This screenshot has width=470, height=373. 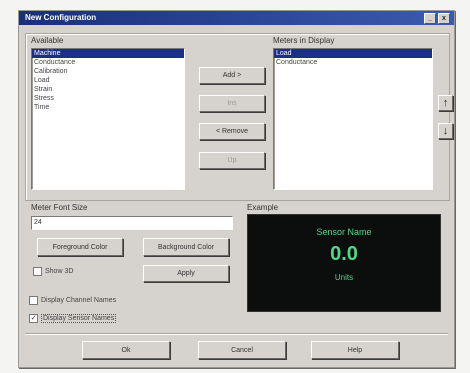 I want to click on display-channel-names-checkbox, so click(x=33, y=300).